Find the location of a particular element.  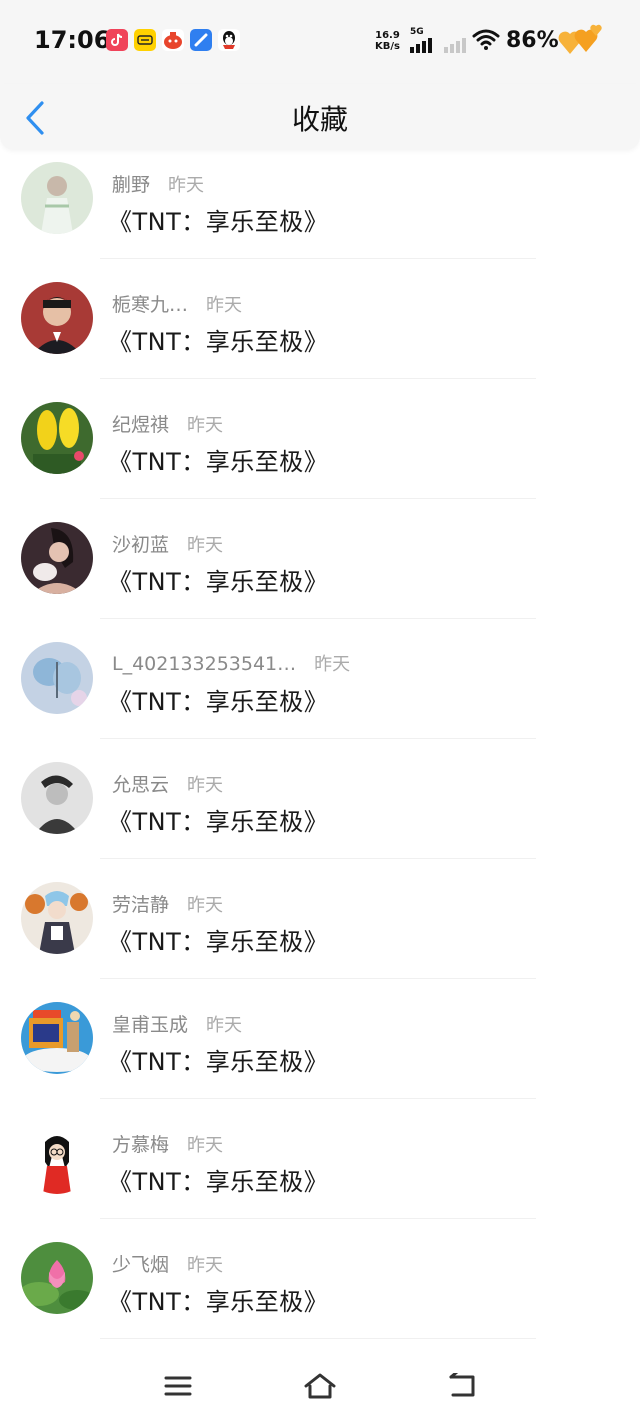

user-name: 少飞烟 is located at coordinates (141, 1265).